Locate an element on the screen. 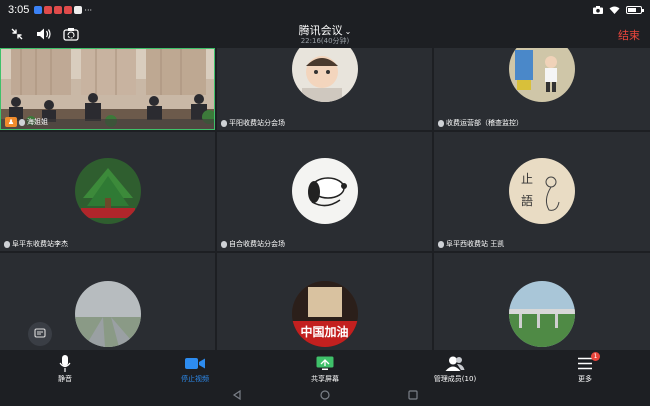  stop-video-label: 停止视频 is located at coordinates (195, 379).